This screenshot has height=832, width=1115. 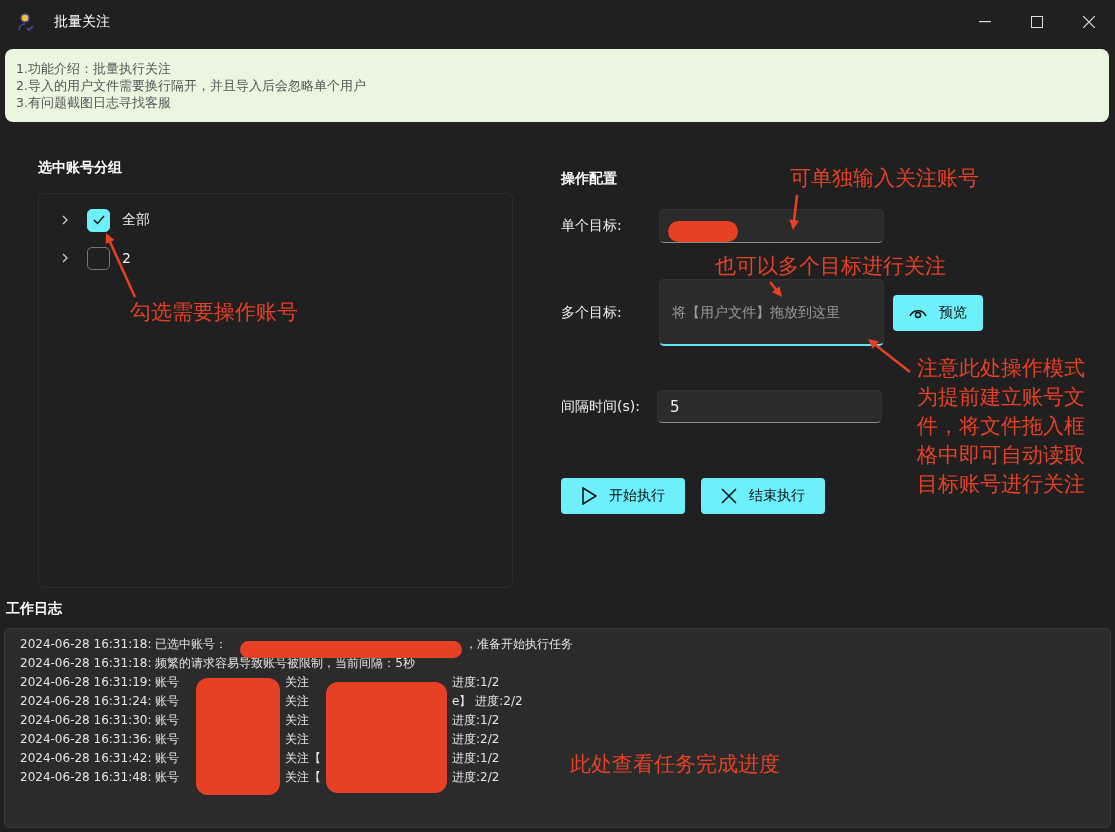 I want to click on stop-button: 结束执行, so click(x=763, y=496).